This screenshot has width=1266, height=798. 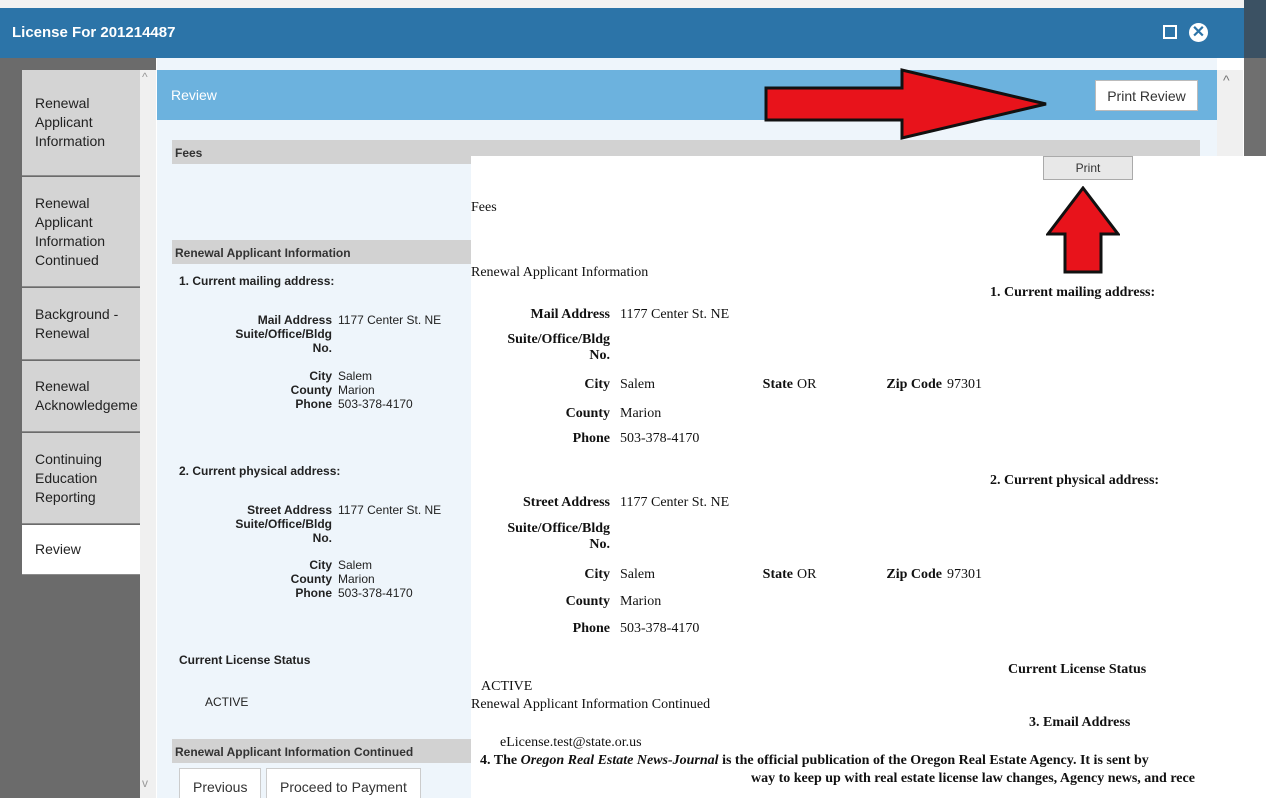 I want to click on sidebar-item-review: Review, so click(x=81, y=550).